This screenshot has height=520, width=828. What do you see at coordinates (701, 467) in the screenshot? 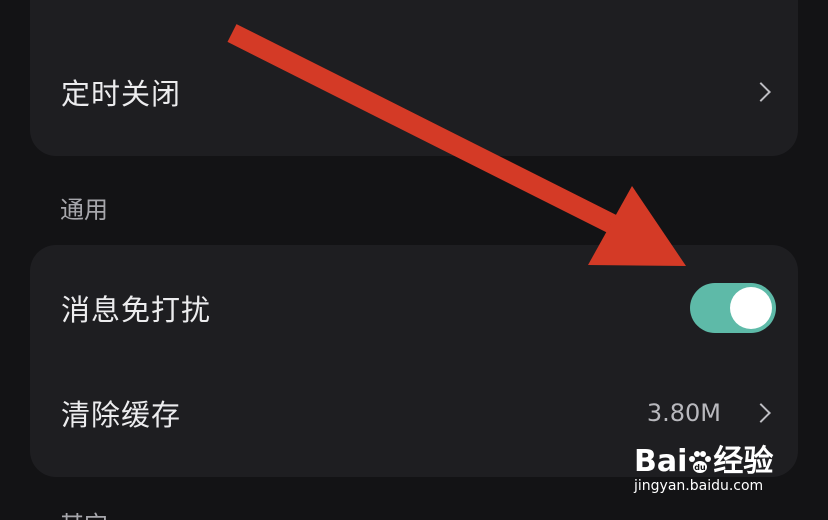
I see `svg-text: du` at bounding box center [701, 467].